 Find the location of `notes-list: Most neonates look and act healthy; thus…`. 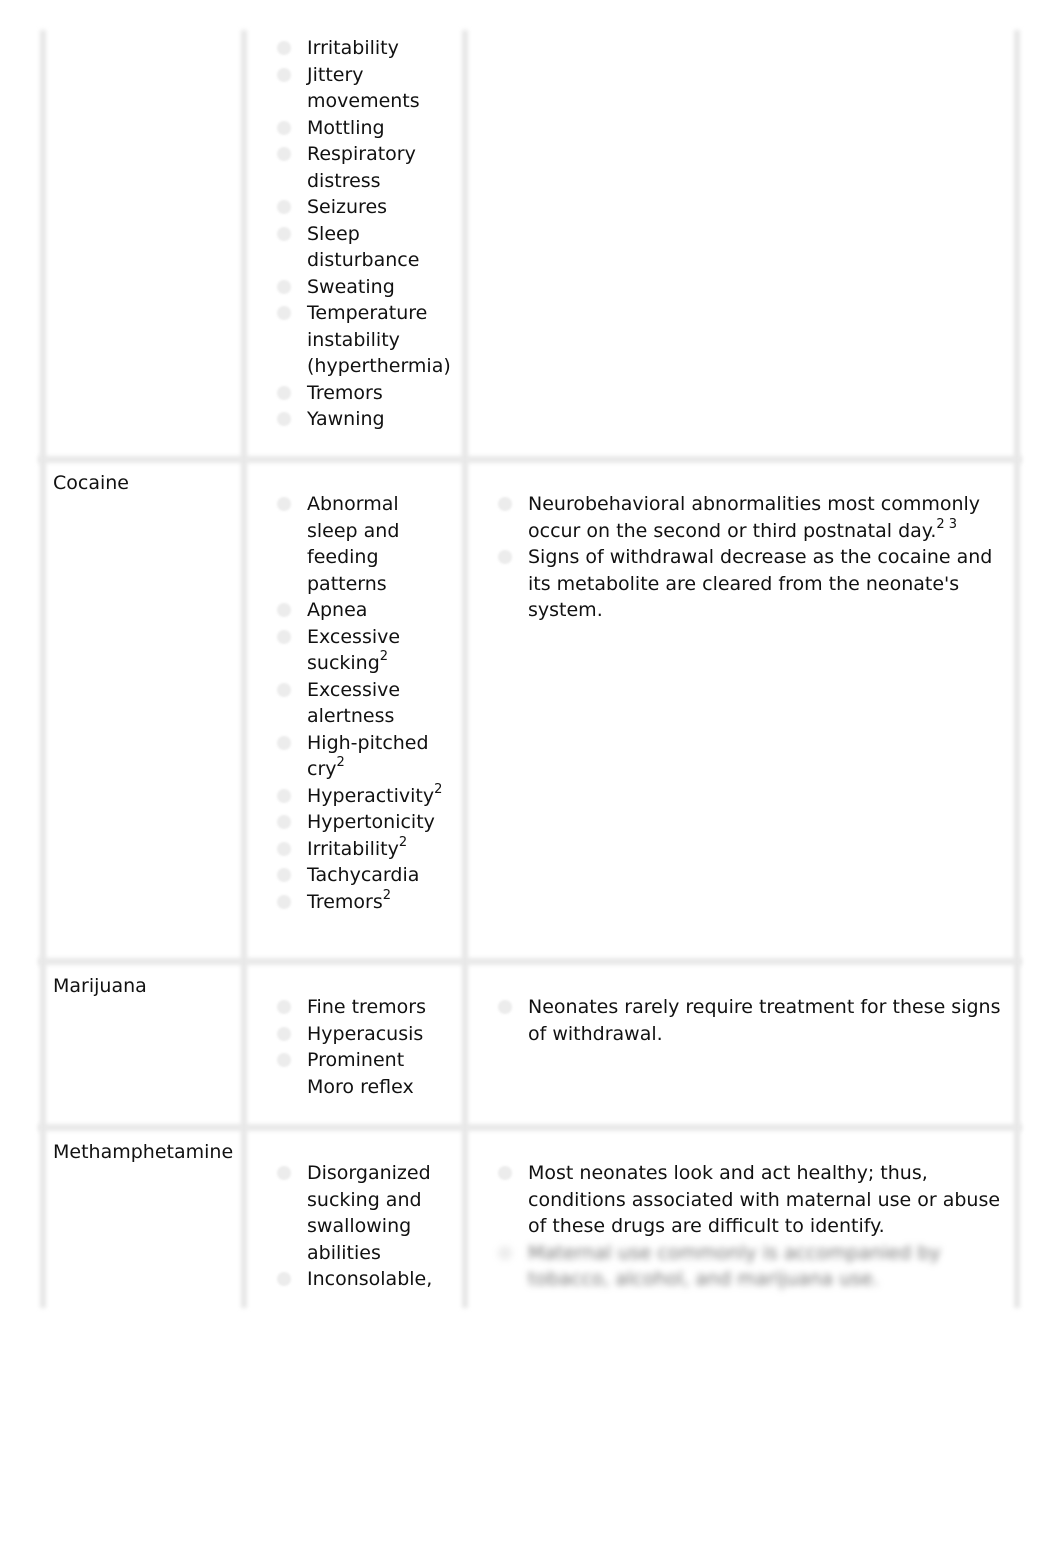

notes-list: Most neonates look and act healthy; thus… is located at coordinates (750, 1226).